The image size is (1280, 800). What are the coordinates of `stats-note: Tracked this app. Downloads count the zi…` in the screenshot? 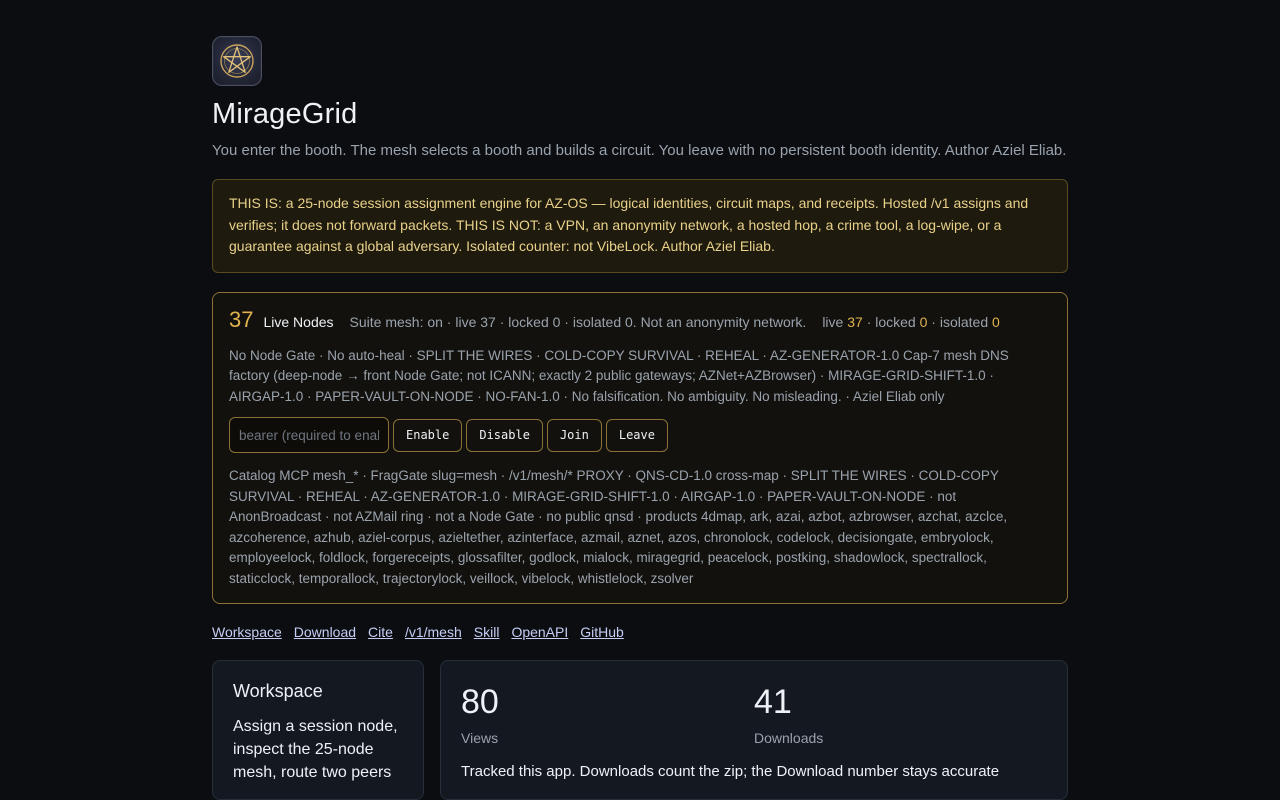 It's located at (730, 771).